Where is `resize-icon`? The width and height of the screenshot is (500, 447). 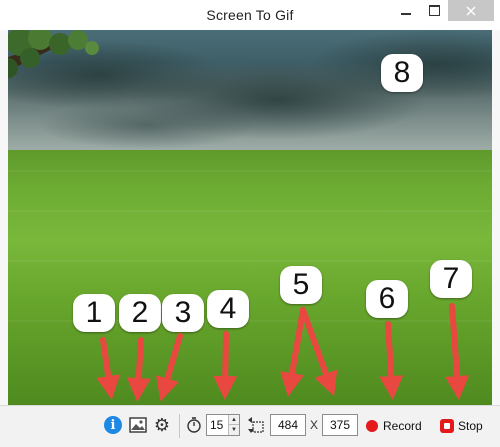
resize-icon is located at coordinates (256, 425).